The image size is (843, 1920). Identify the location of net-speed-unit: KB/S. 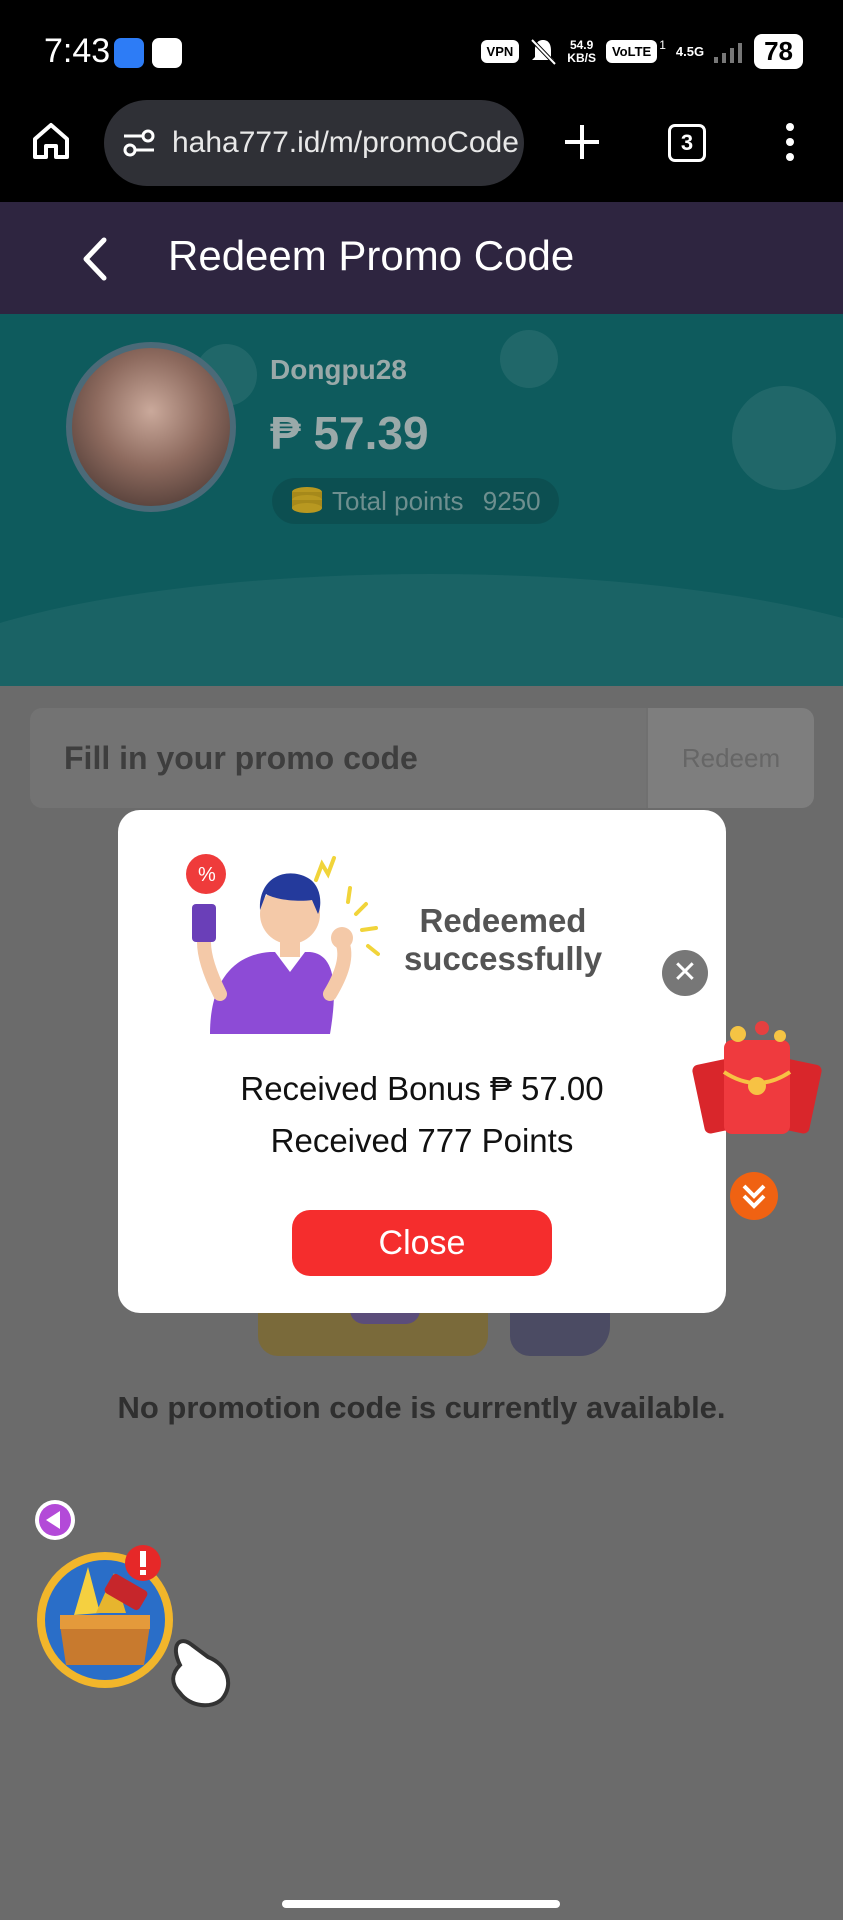
(581, 57).